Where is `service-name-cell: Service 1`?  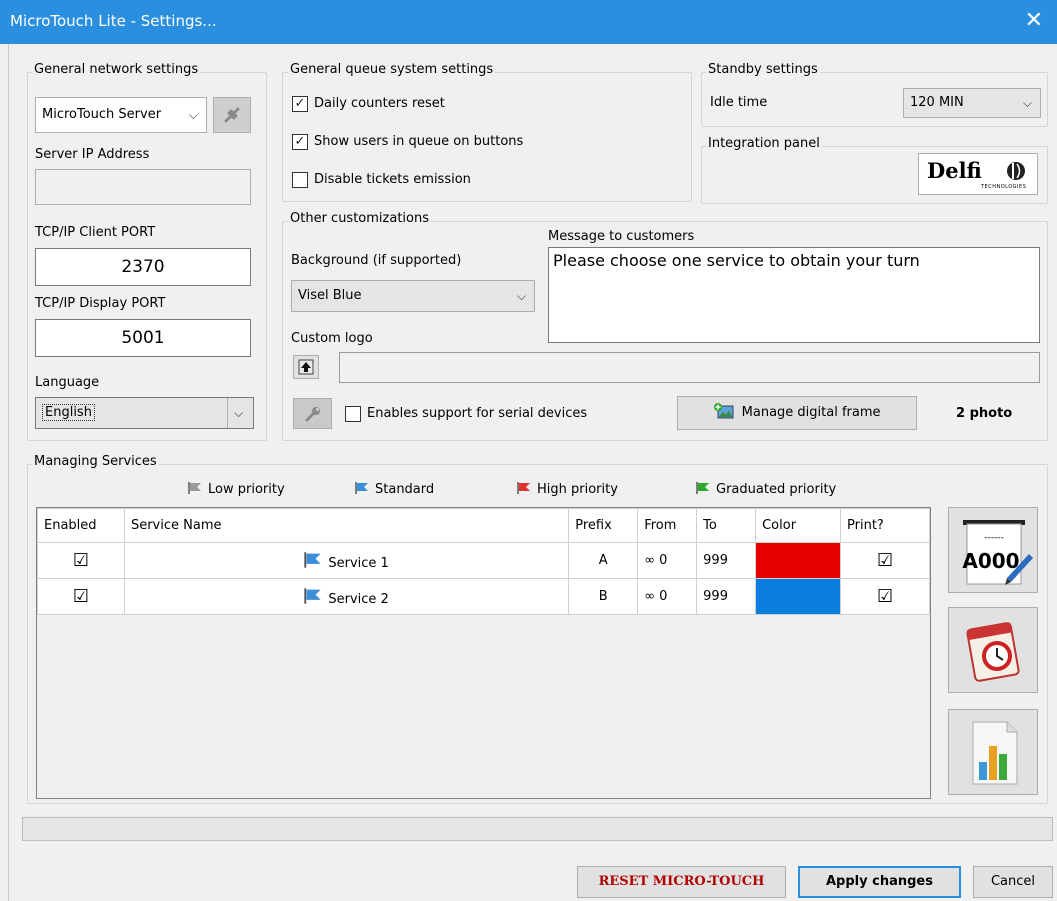
service-name-cell: Service 1 is located at coordinates (346, 560).